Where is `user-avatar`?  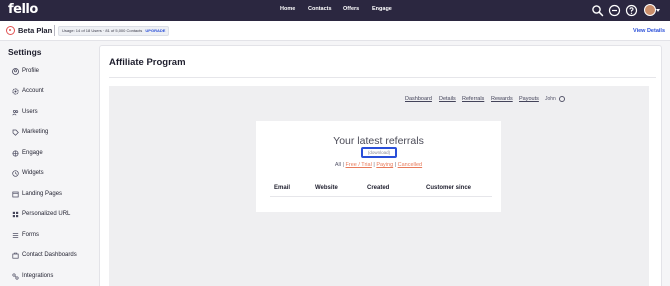 user-avatar is located at coordinates (650, 10).